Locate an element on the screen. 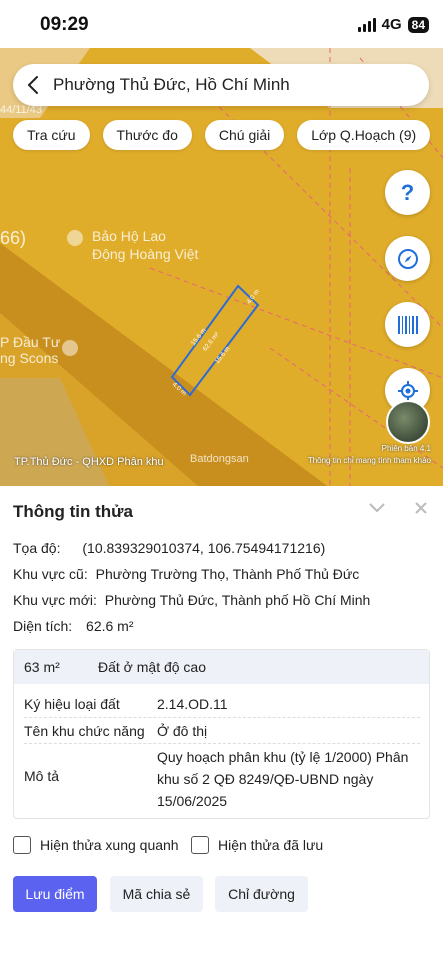 This screenshot has width=443, height=960. help-button: ? is located at coordinates (407, 192).